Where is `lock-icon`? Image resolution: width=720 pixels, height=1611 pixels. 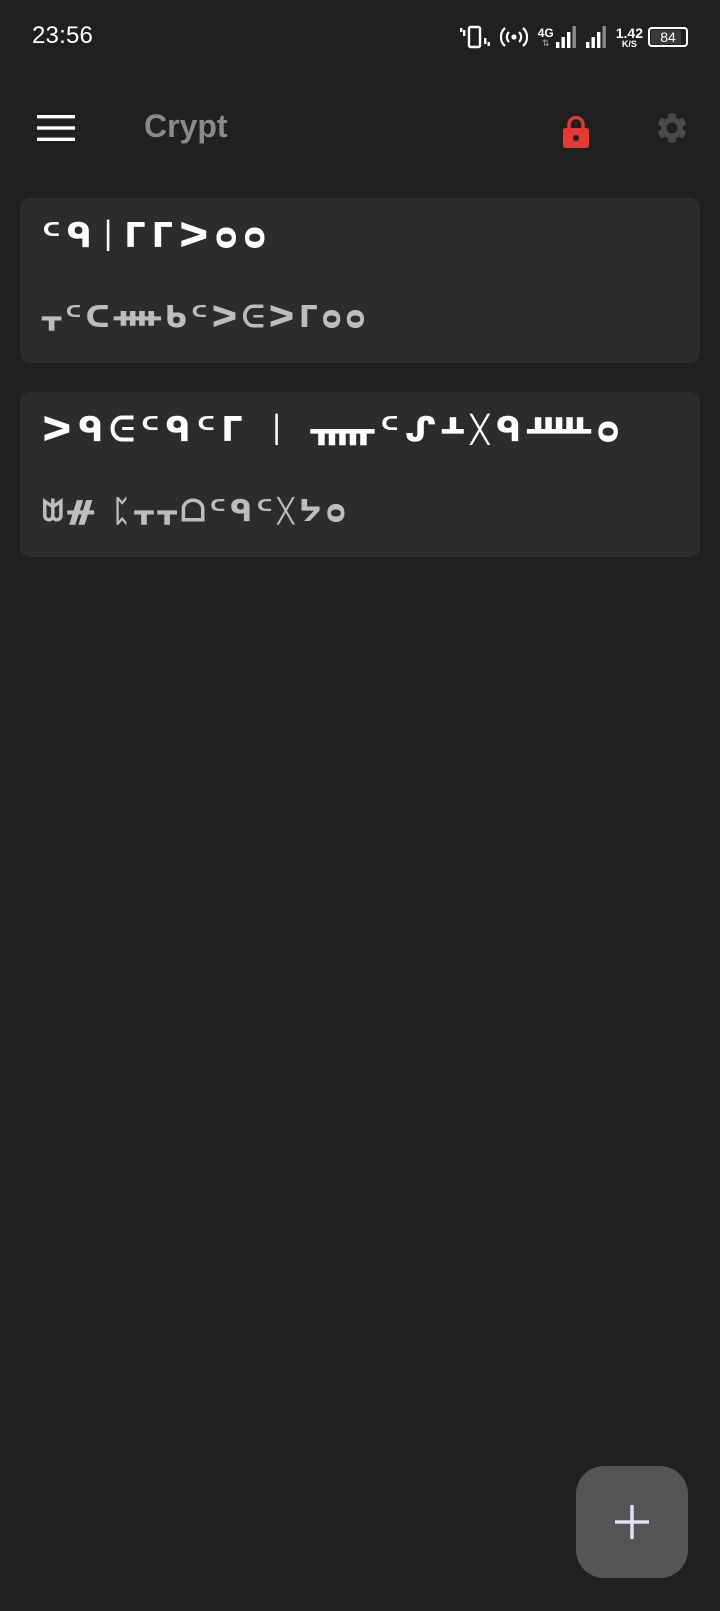
lock-icon is located at coordinates (576, 131).